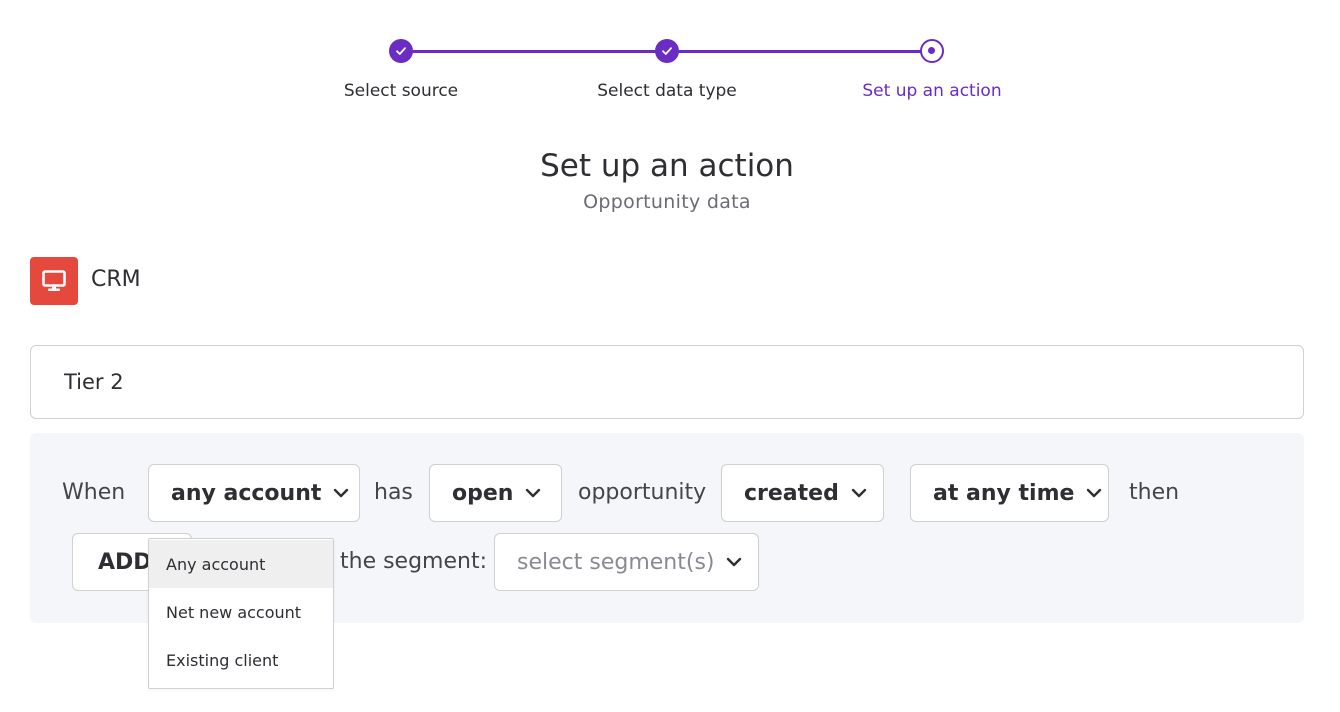 The height and width of the screenshot is (712, 1340). What do you see at coordinates (125, 562) in the screenshot?
I see `action-select-value: ADD` at bounding box center [125, 562].